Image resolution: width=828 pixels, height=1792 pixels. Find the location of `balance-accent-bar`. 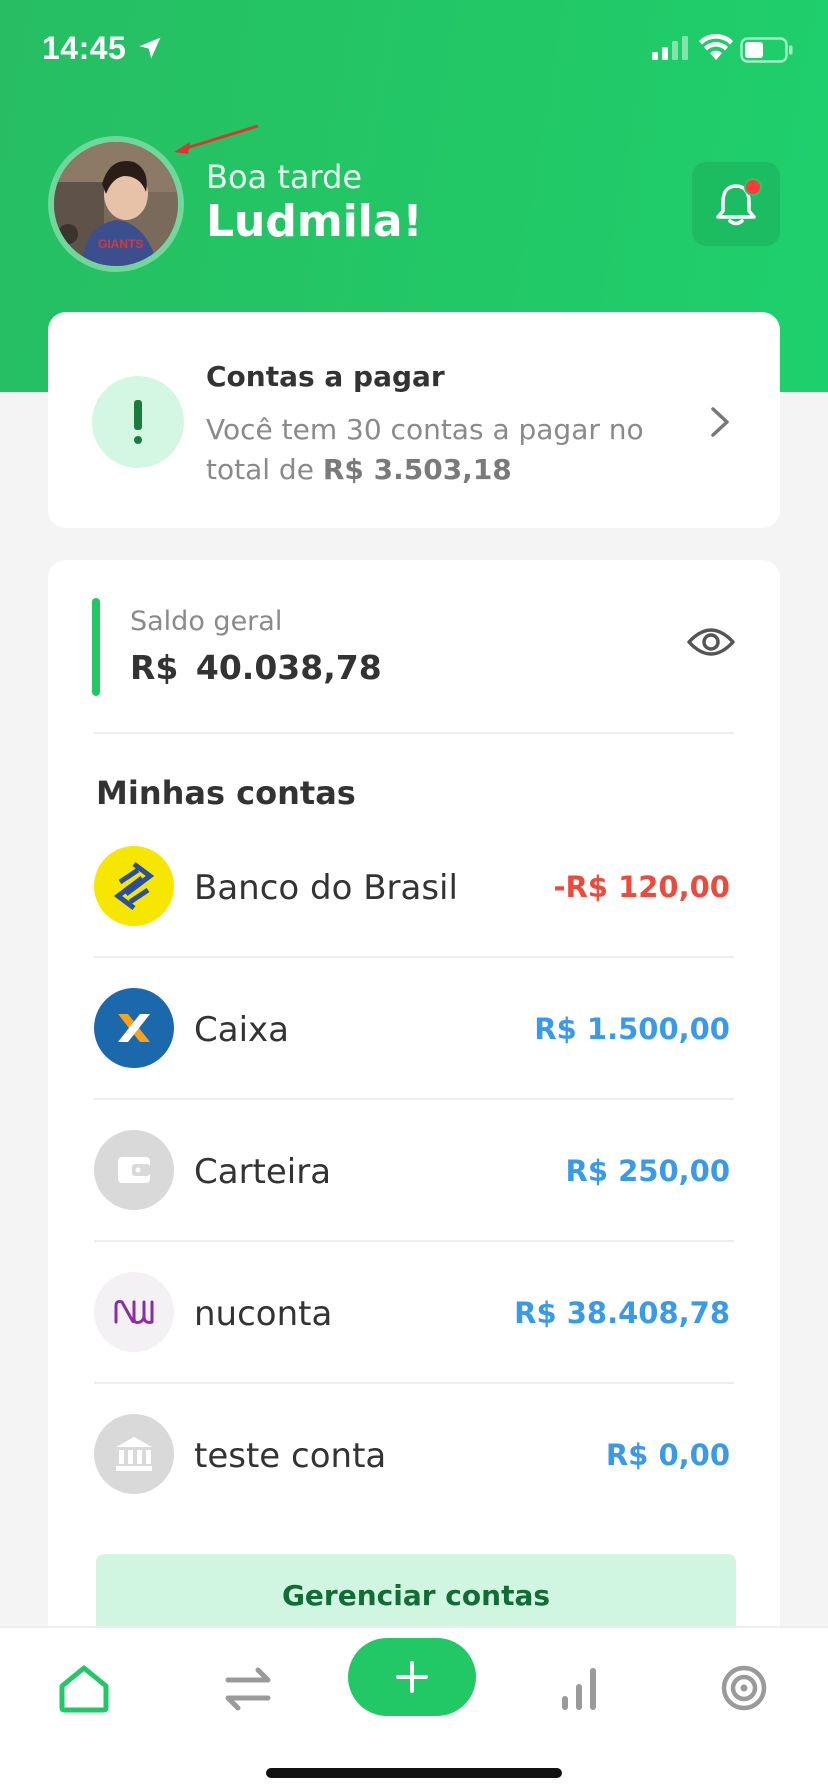

balance-accent-bar is located at coordinates (96, 647).